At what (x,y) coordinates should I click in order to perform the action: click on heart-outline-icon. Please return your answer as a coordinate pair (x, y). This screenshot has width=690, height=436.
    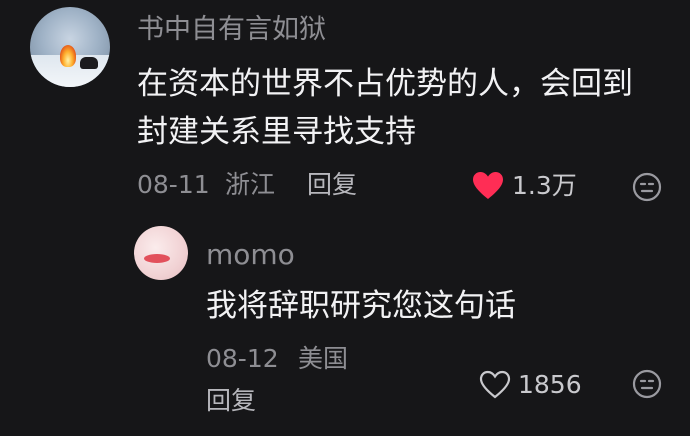
    Looking at the image, I should click on (495, 385).